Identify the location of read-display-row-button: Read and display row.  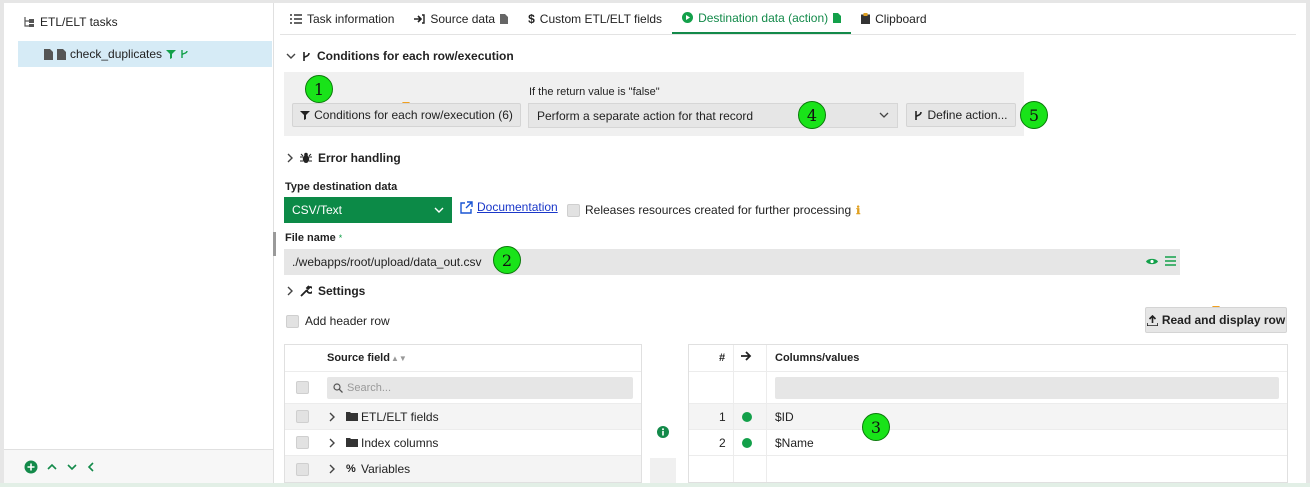
(1216, 320).